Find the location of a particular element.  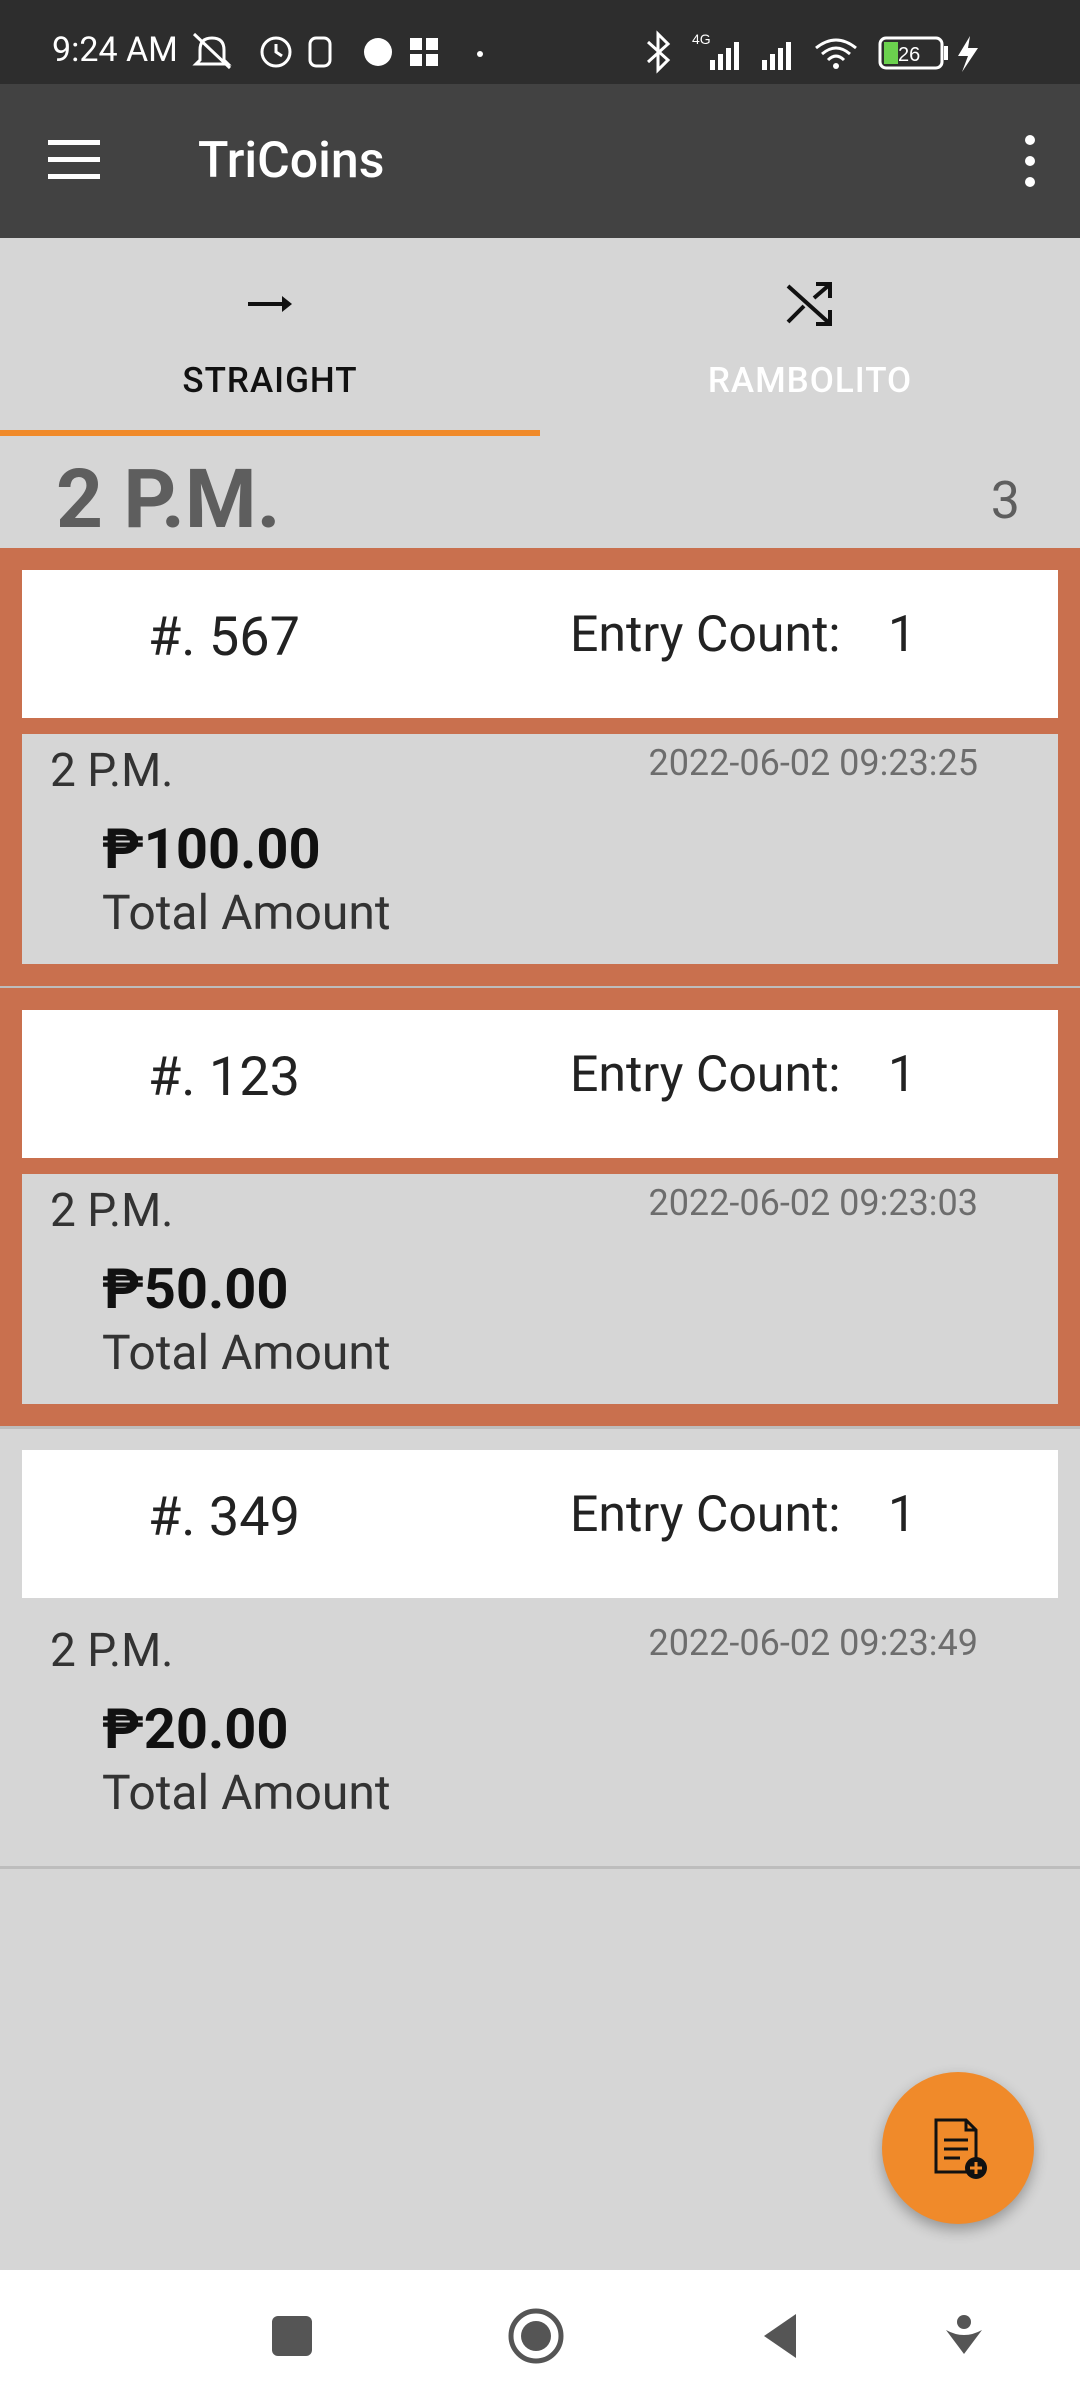

app-title: TriCoins is located at coordinates (291, 161).